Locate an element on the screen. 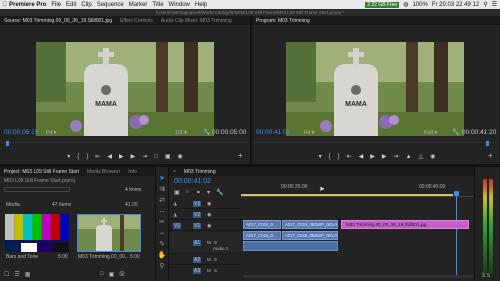 The width and height of the screenshot is (500, 281). slip-tool-icon: ⇔ is located at coordinates (162, 233).